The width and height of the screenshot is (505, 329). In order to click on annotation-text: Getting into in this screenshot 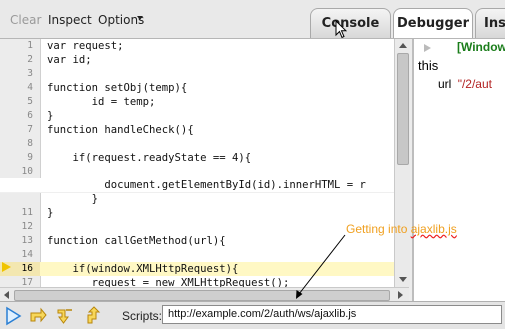, I will do `click(378, 229)`.